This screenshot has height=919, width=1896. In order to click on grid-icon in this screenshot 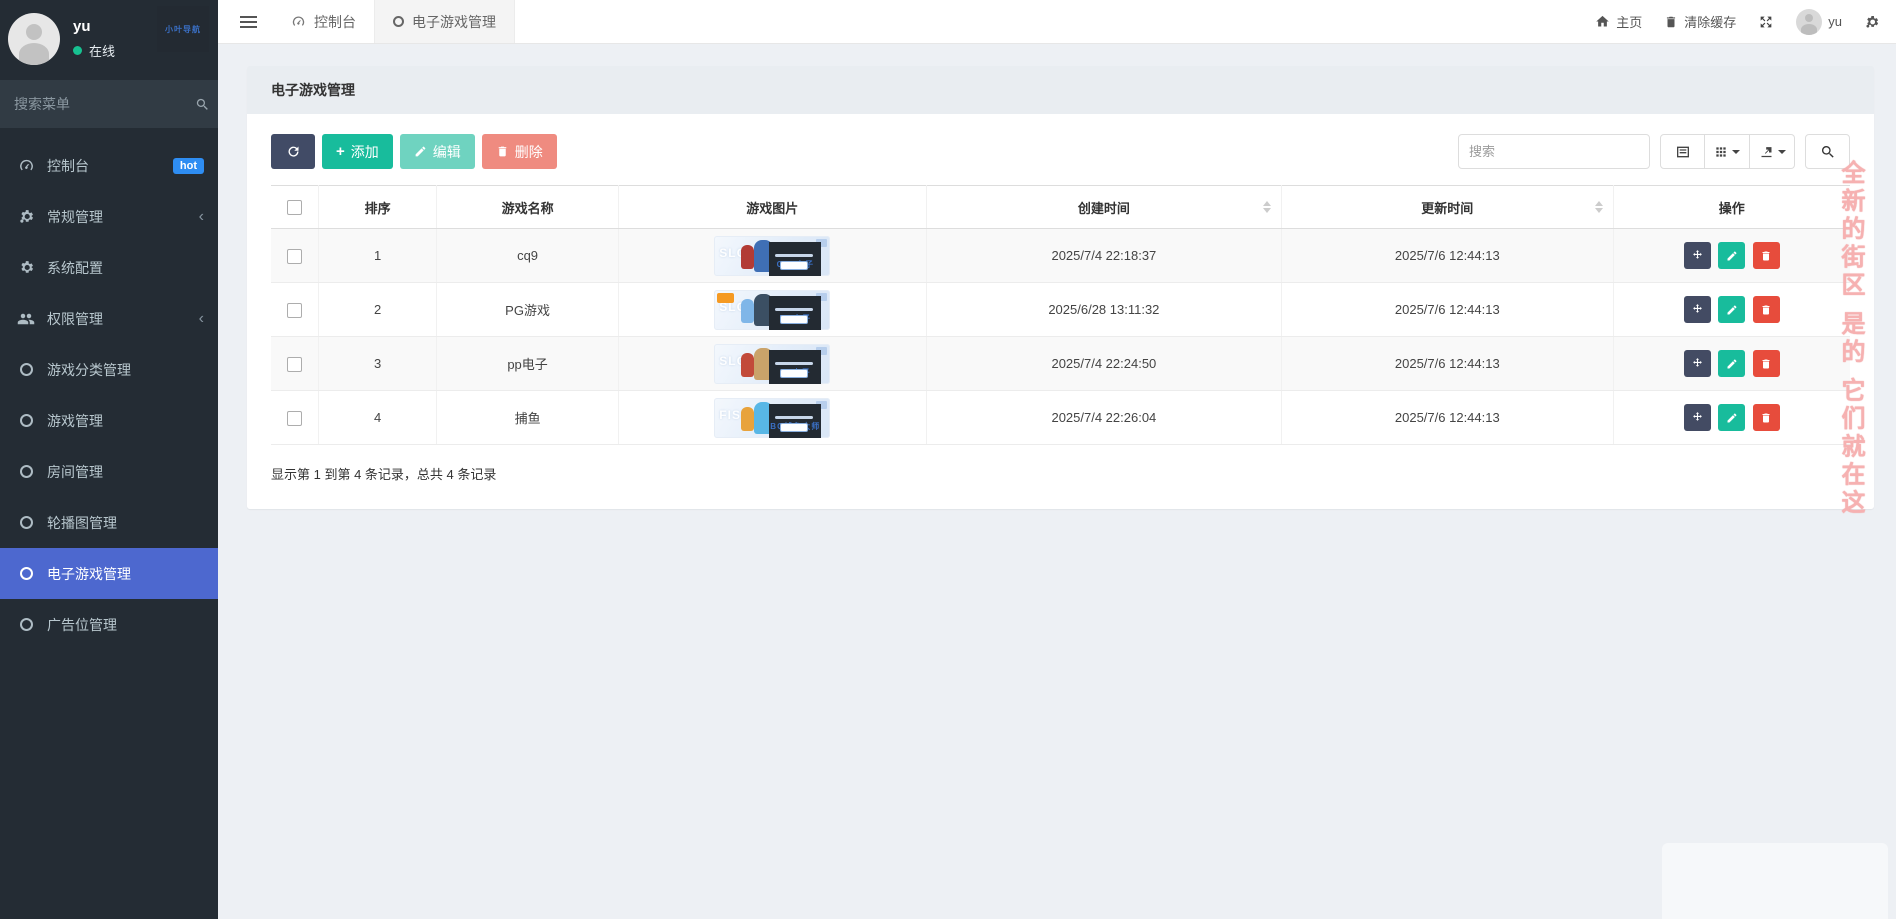, I will do `click(1721, 152)`.